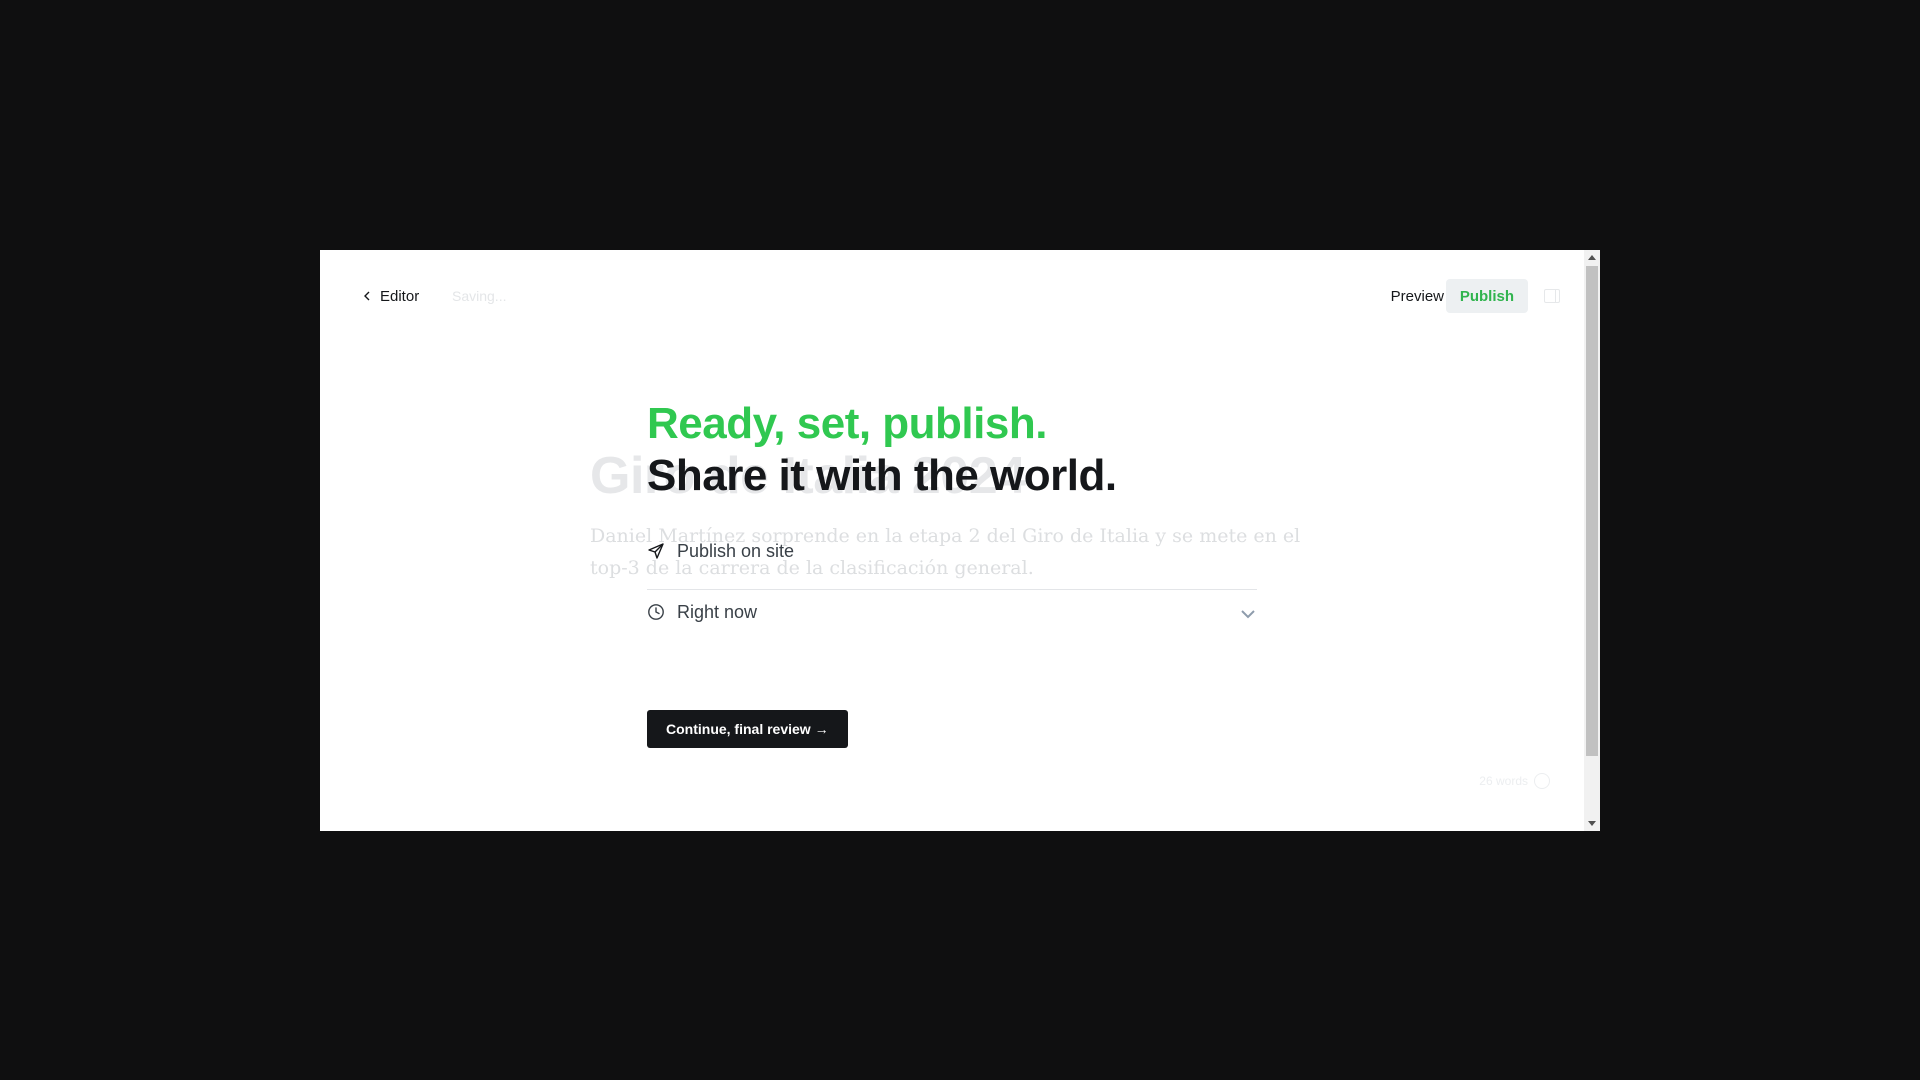 The image size is (1920, 1080). I want to click on headline-line-1: Ready, set, publish., so click(847, 423).